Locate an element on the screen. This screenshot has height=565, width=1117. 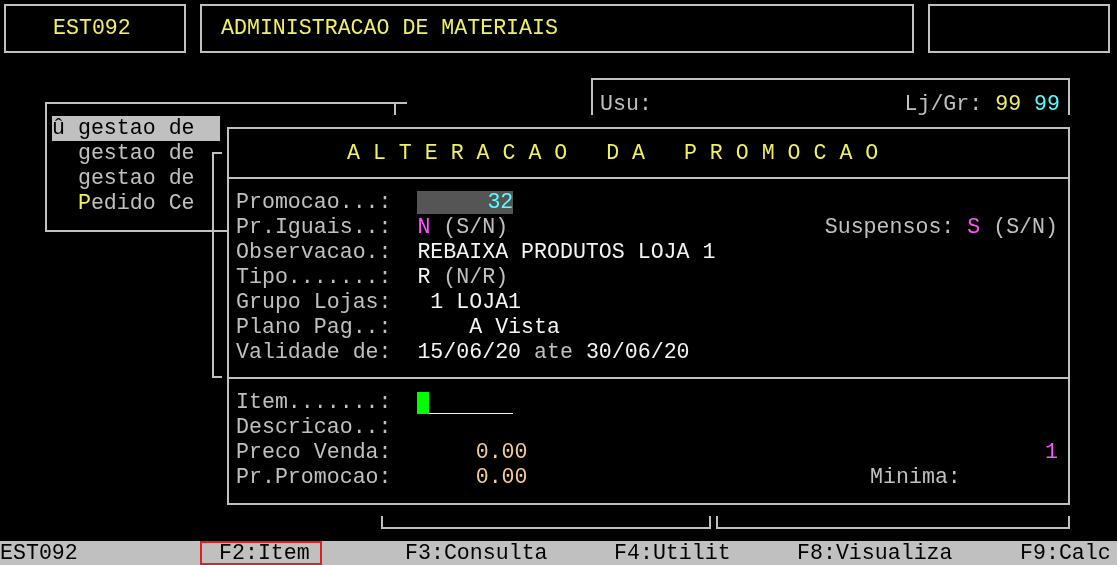
field-value: N is located at coordinates (424, 227).